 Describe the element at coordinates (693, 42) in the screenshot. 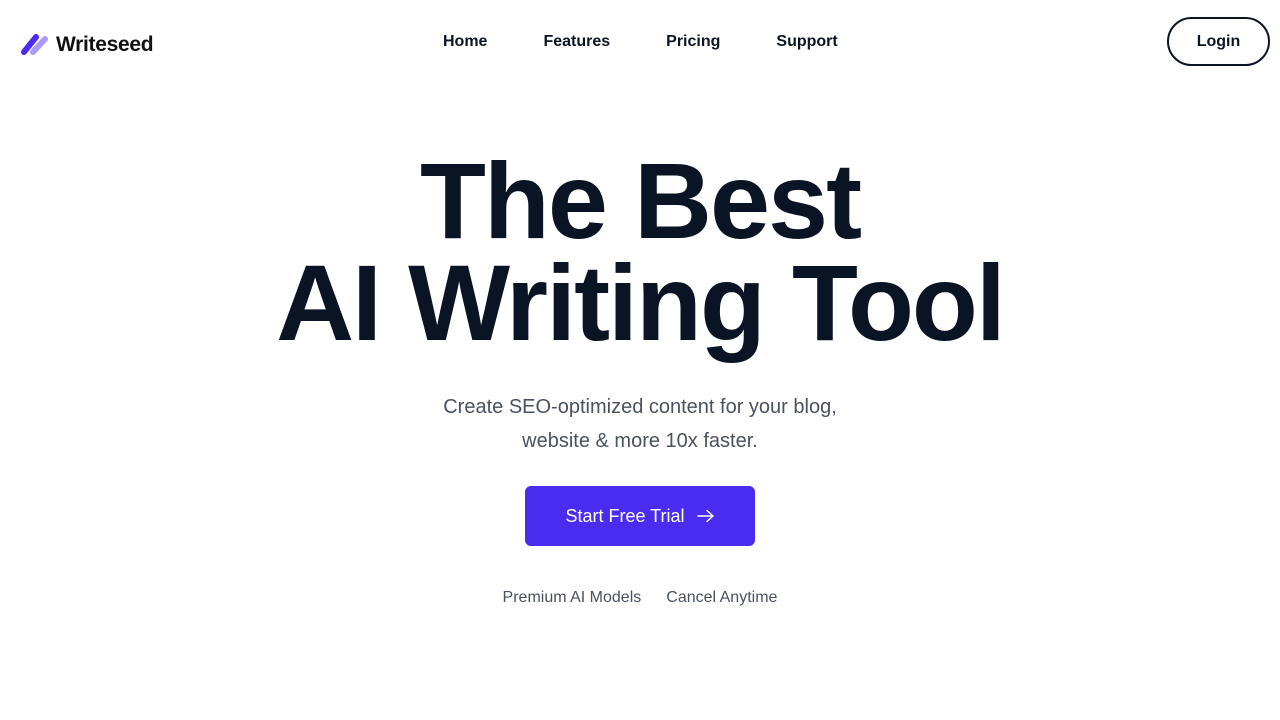

I see `nav-item-pricing: Pricing` at that location.